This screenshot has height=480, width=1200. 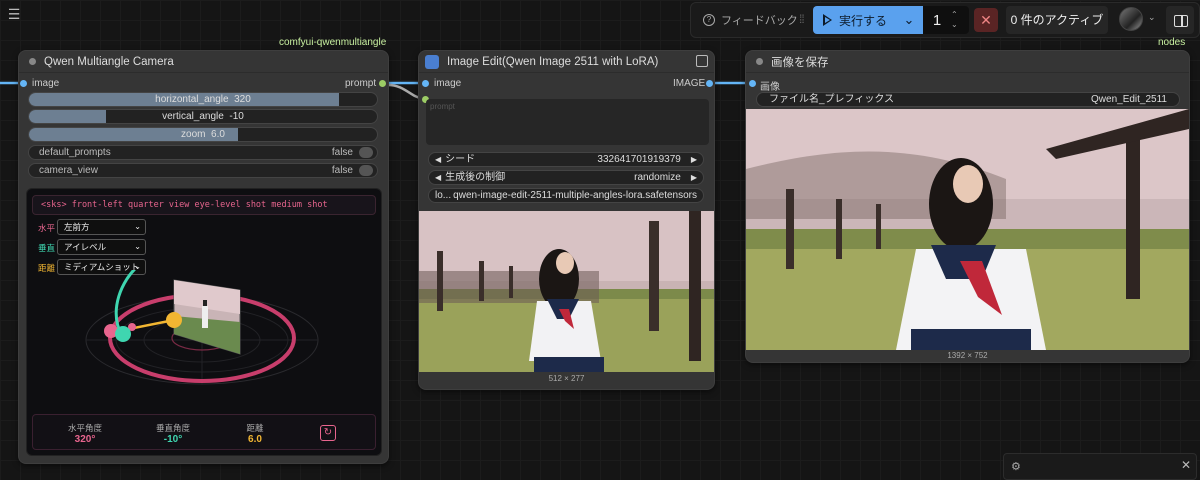 I want to click on stat-distance: 距離 6.0, so click(x=255, y=433).